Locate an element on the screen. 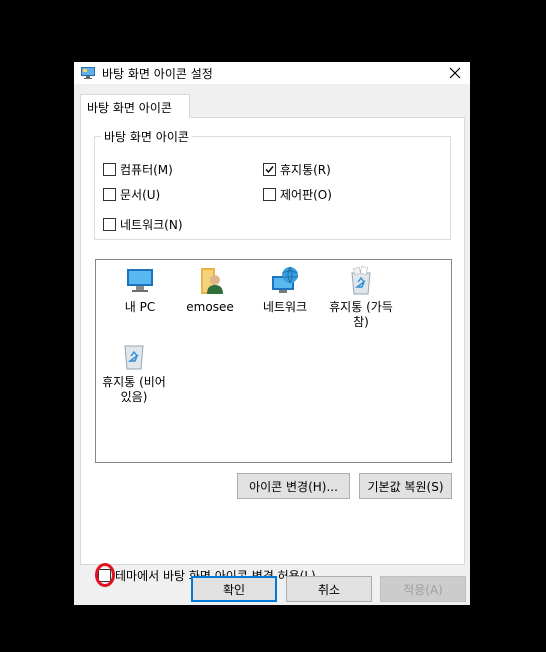 The height and width of the screenshot is (652, 546). tab-desktop-icons: 바탕 화면 아이콘 is located at coordinates (135, 106).